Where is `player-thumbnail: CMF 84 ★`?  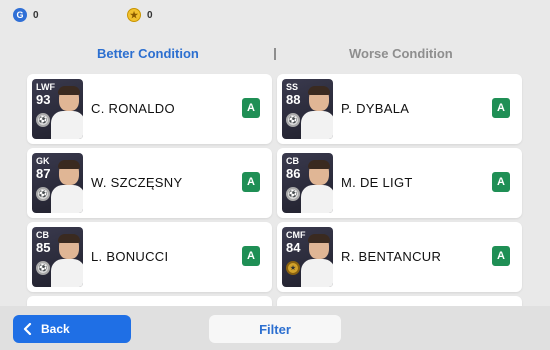
player-thumbnail: CMF 84 ★ is located at coordinates (307, 257).